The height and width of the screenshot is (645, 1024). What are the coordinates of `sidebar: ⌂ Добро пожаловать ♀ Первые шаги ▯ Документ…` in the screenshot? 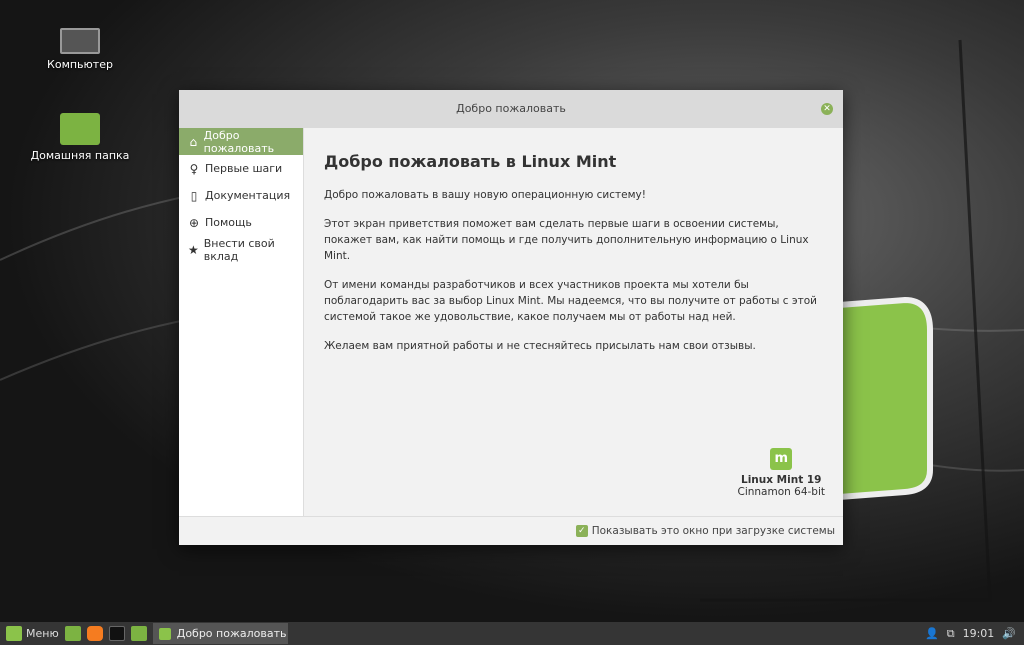 It's located at (241, 322).